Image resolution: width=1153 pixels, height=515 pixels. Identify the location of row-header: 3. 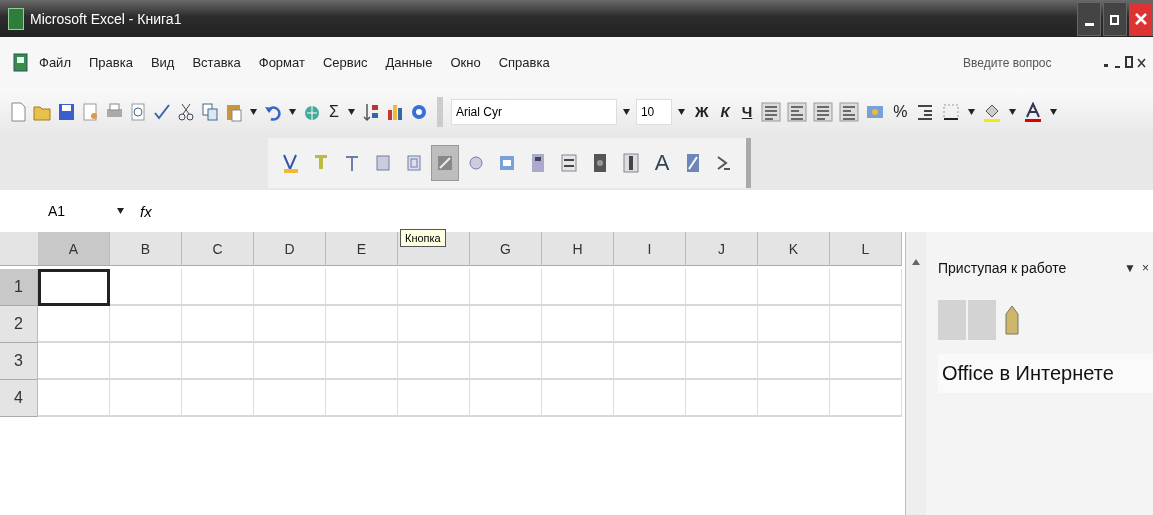
(19, 361).